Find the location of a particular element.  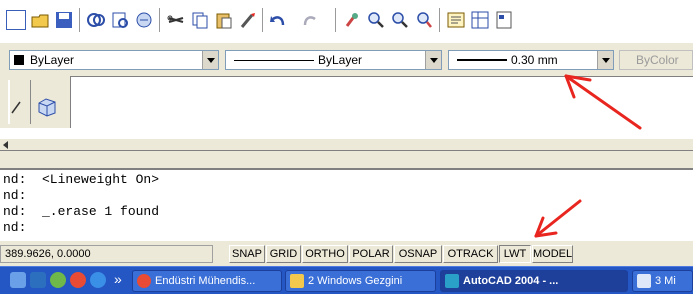

annotation-overlay is located at coordinates (588, 156).